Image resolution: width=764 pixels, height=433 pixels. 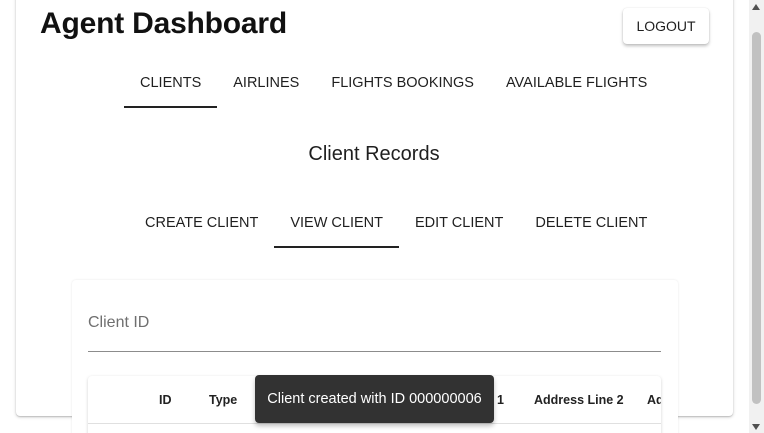 I want to click on column-header-id: ID, so click(x=165, y=400).